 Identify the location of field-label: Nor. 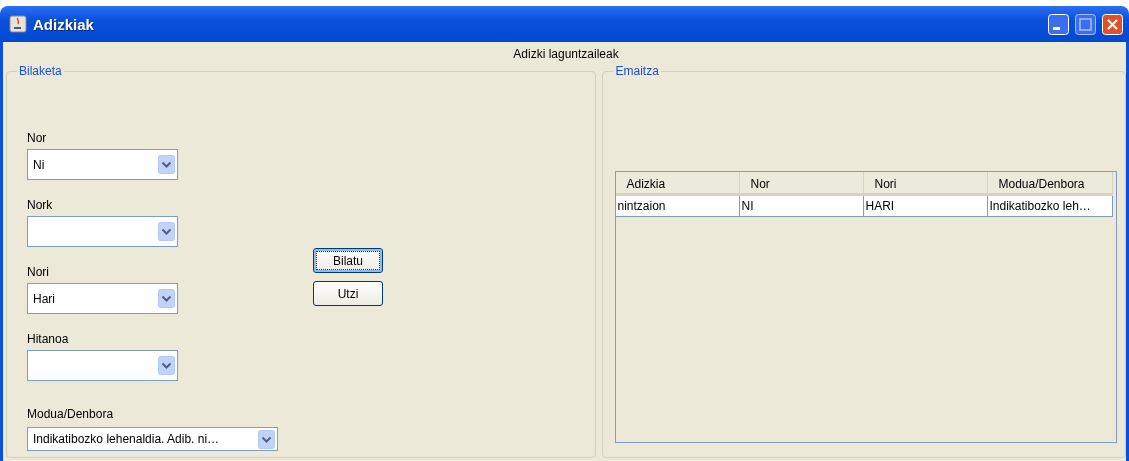
(37, 138).